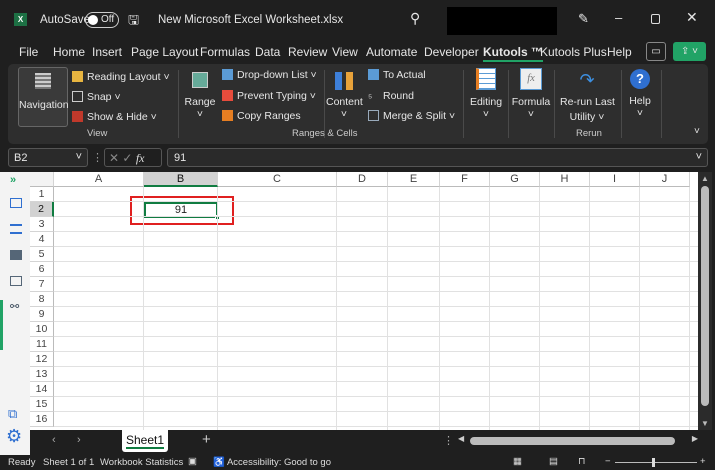 This screenshot has width=715, height=470. I want to click on column-header-h: H, so click(565, 179).